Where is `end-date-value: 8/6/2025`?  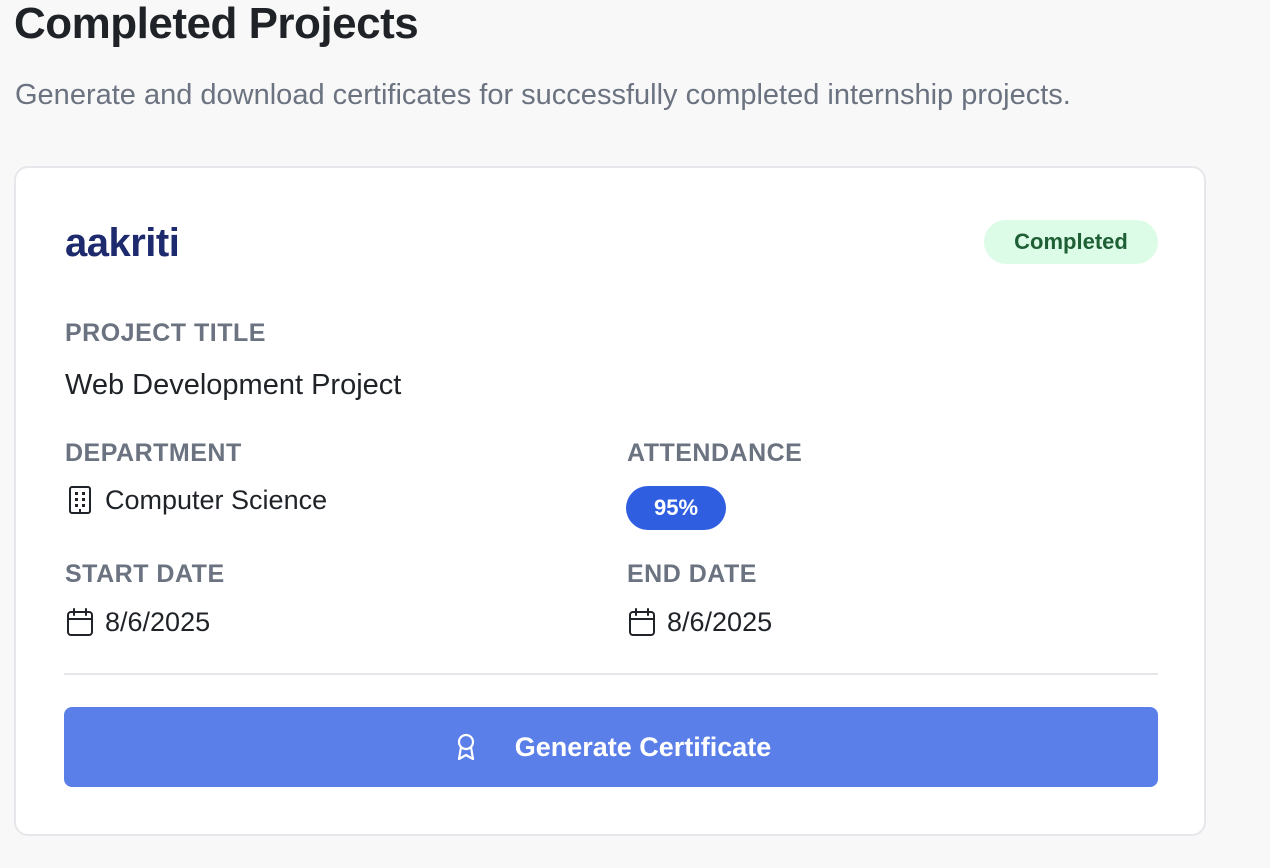
end-date-value: 8/6/2025 is located at coordinates (699, 622).